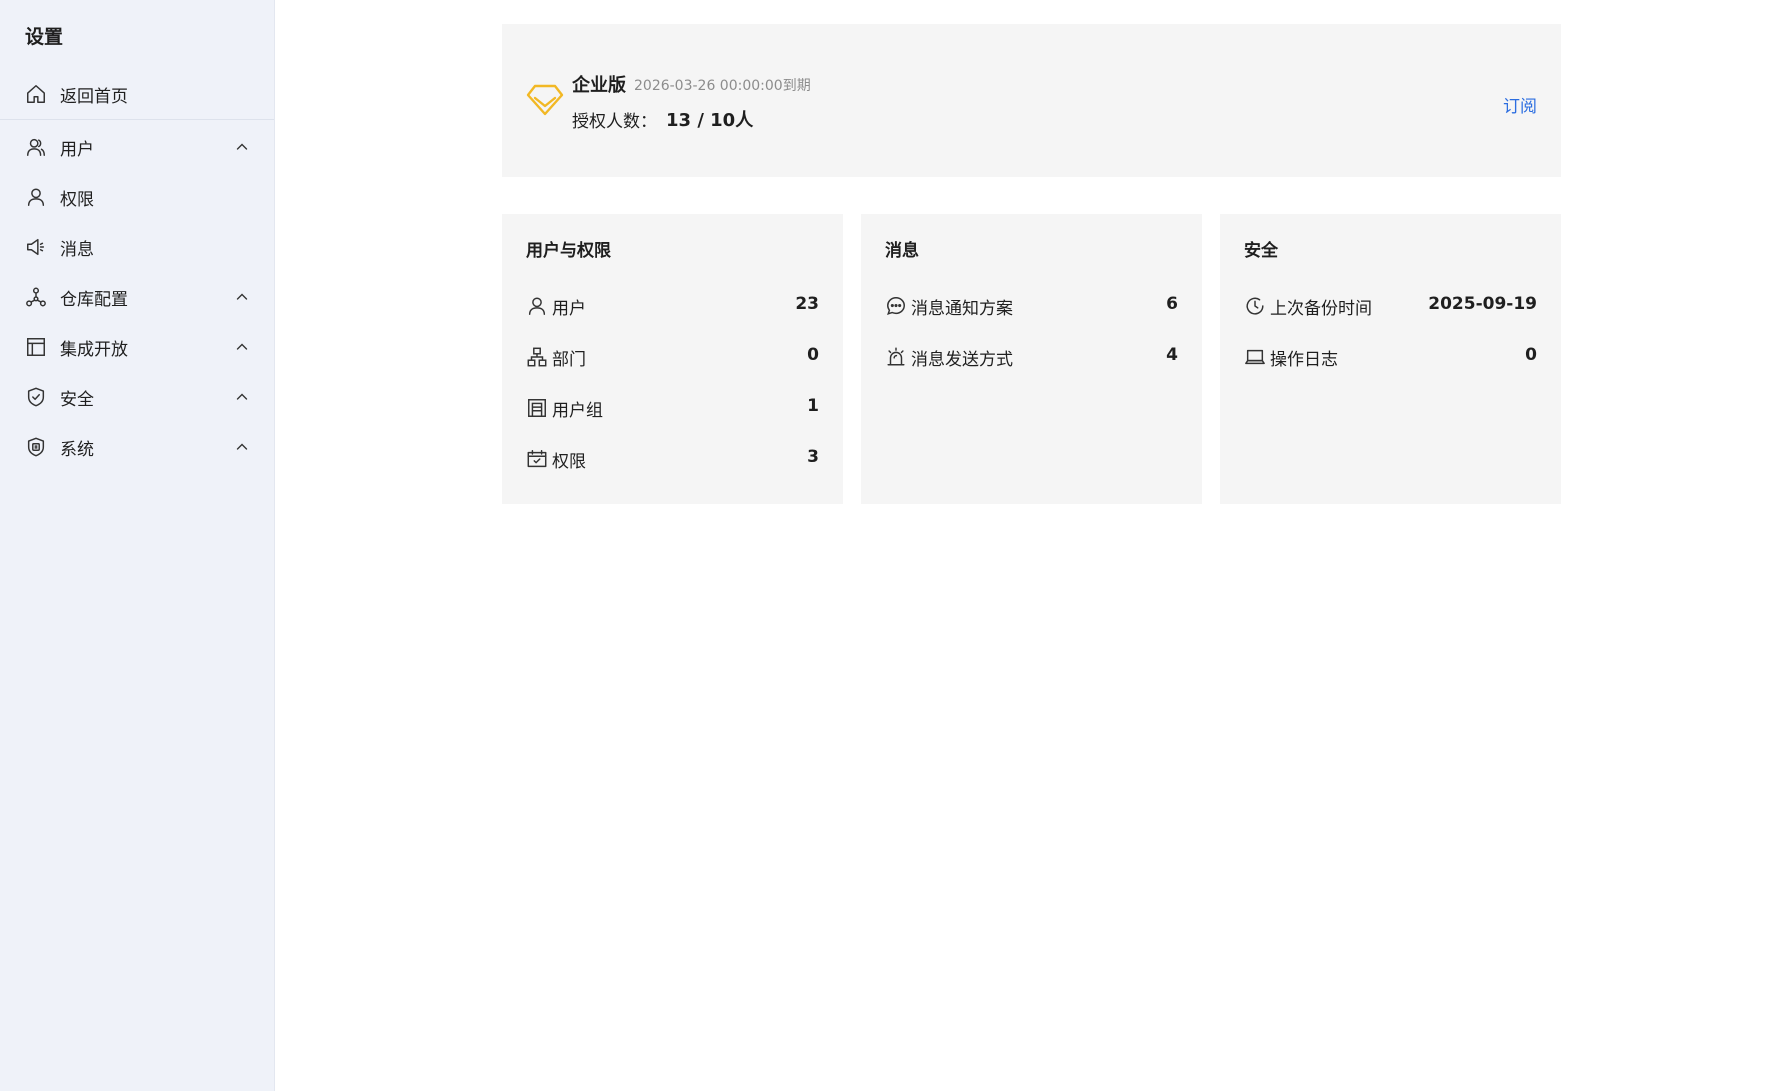 Image resolution: width=1786 pixels, height=1091 pixels. What do you see at coordinates (577, 411) in the screenshot?
I see `stat-label: 用户组` at bounding box center [577, 411].